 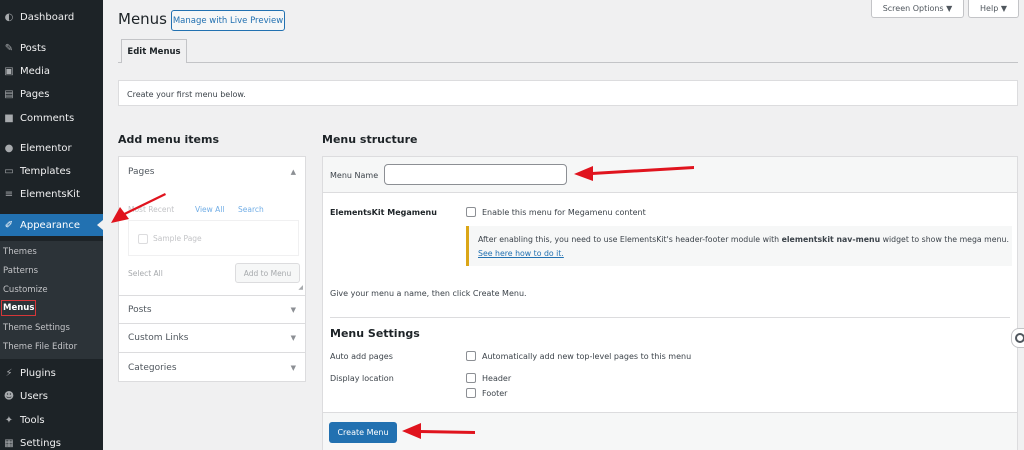 What do you see at coordinates (9, 373) in the screenshot?
I see `plugin-icon: ⚡` at bounding box center [9, 373].